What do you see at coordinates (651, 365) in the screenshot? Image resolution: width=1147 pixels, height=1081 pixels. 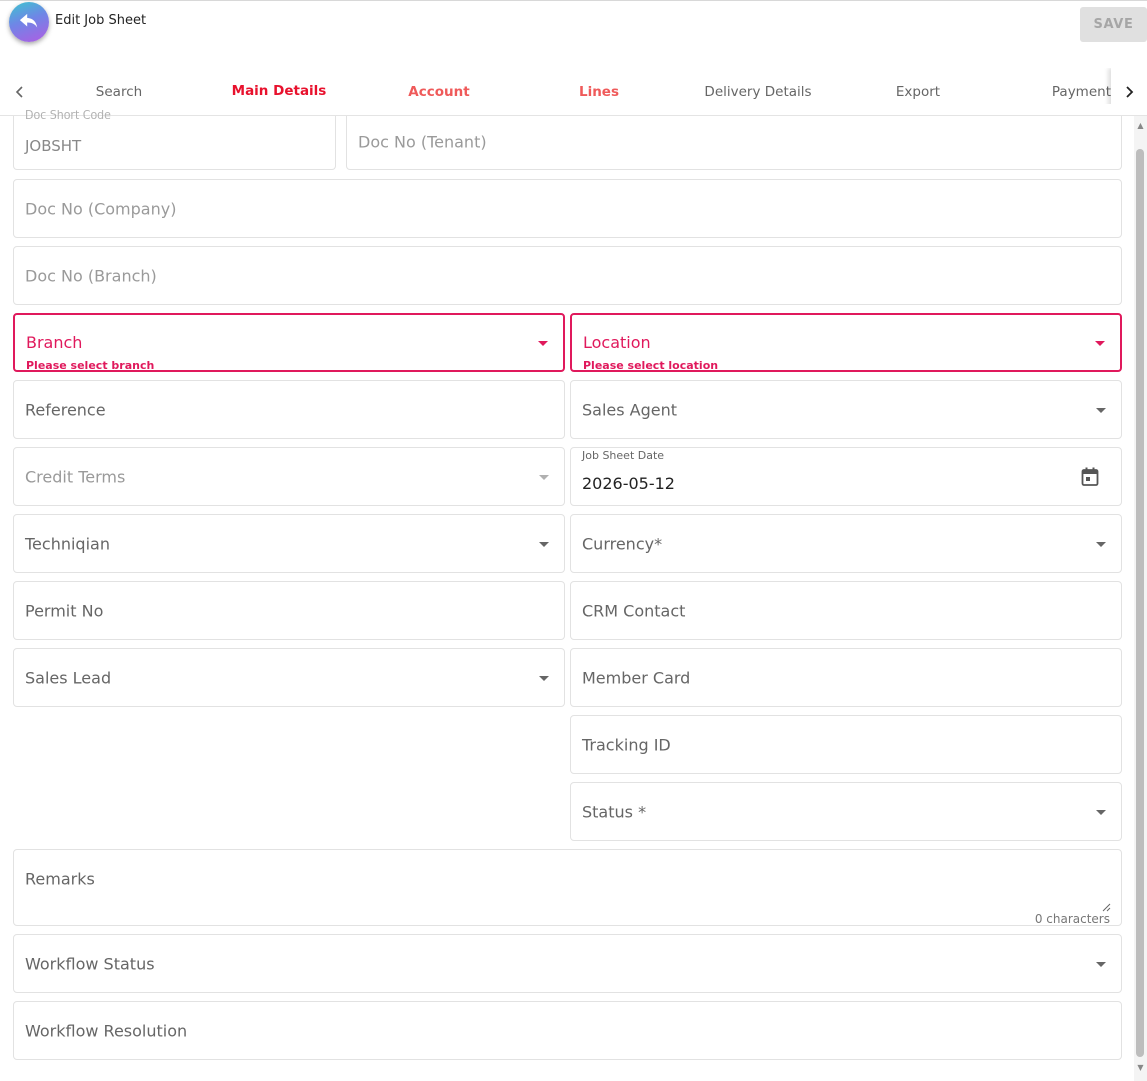 I see `location-error-message: Please select location` at bounding box center [651, 365].